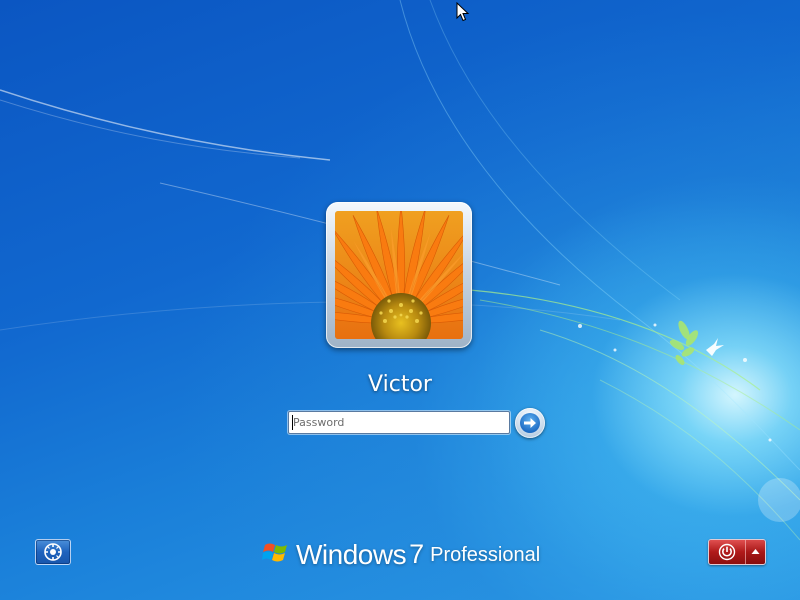 The height and width of the screenshot is (600, 800). What do you see at coordinates (485, 555) in the screenshot?
I see `brand-edition-text: Professional` at bounding box center [485, 555].